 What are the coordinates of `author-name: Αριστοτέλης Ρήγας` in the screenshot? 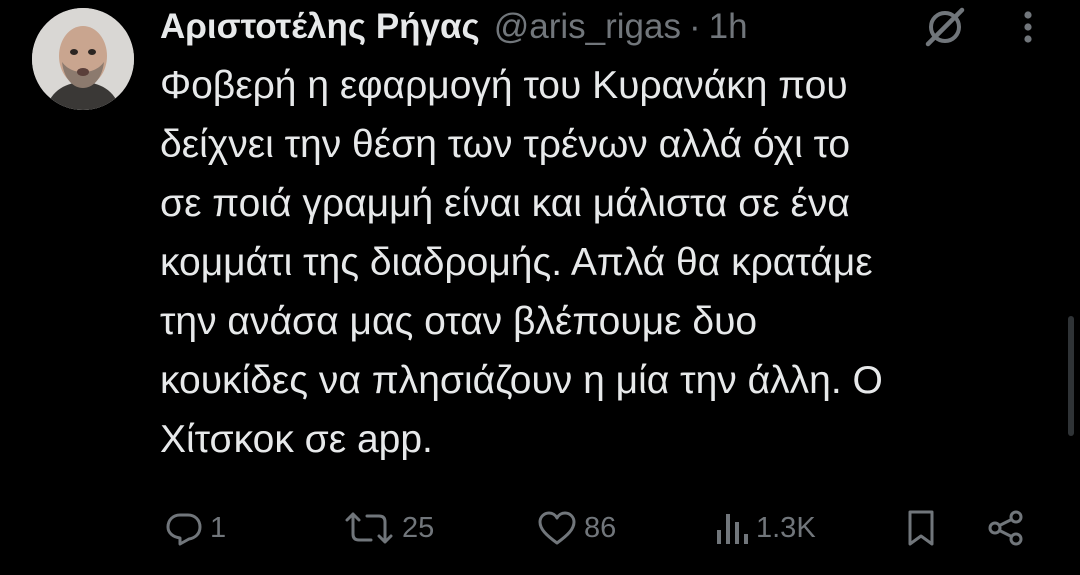 It's located at (320, 27).